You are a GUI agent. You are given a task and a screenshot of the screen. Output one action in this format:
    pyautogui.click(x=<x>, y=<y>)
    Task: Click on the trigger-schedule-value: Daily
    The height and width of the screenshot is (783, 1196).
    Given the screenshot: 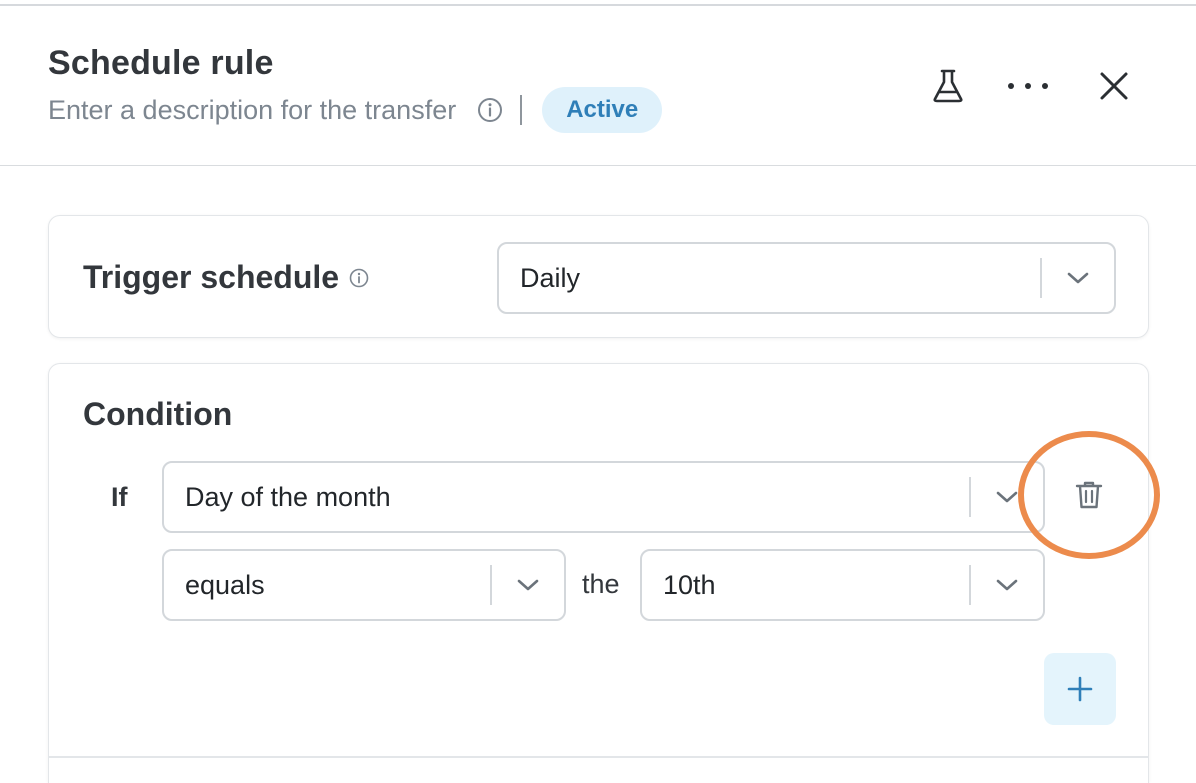 What is the action you would take?
    pyautogui.click(x=550, y=277)
    